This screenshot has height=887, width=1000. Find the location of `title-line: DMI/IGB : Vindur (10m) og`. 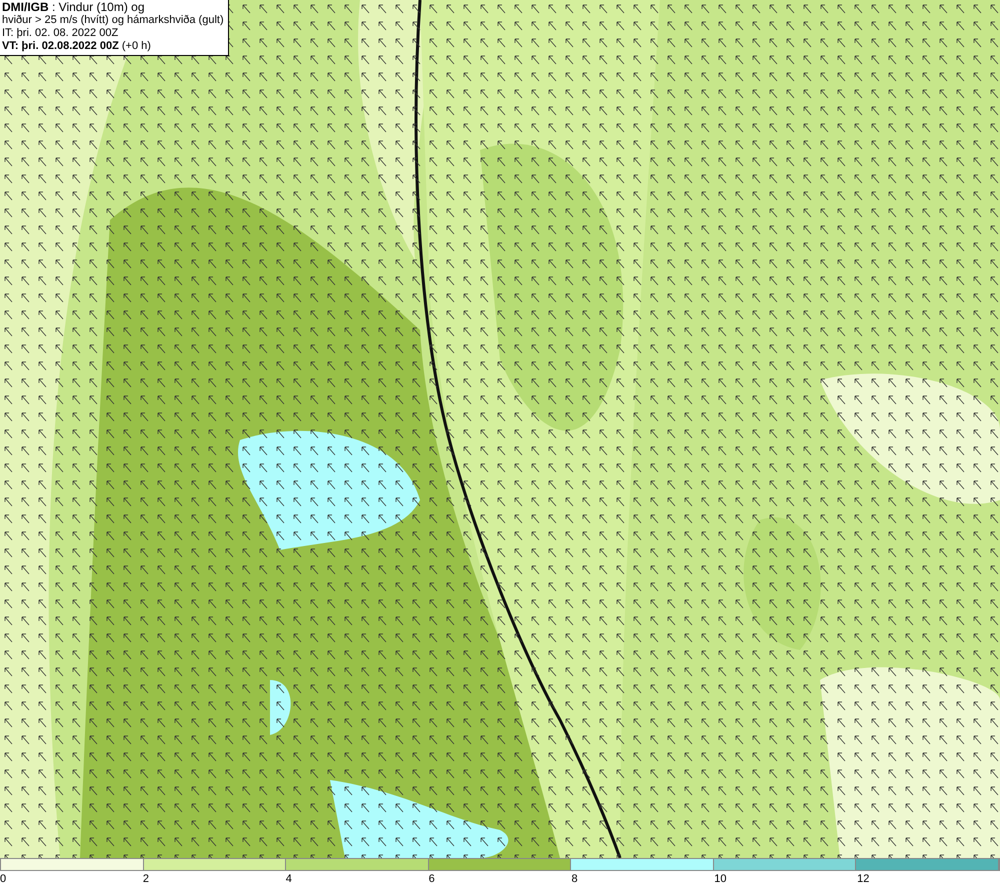

title-line: DMI/IGB : Vindur (10m) og is located at coordinates (73, 7).